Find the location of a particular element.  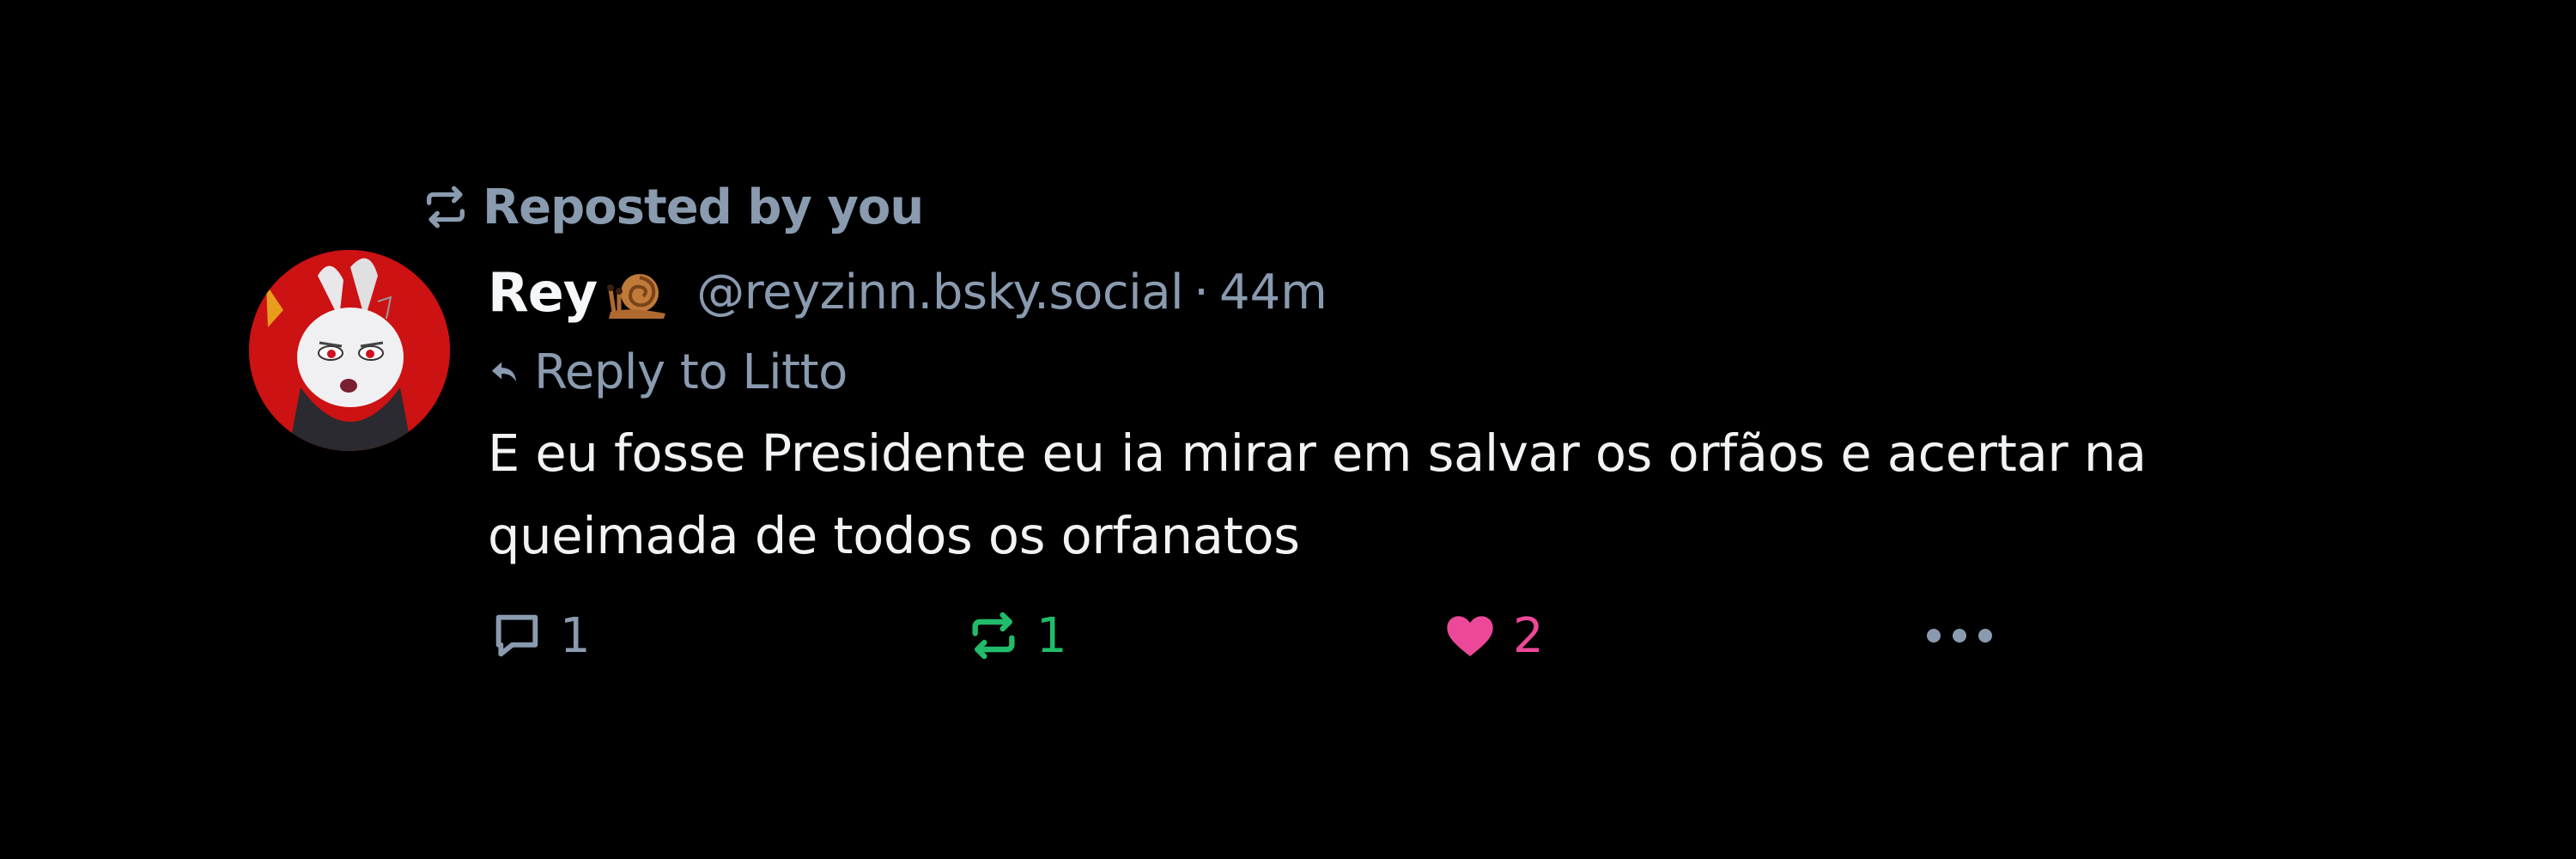

post-header: Rey @reyzinn.bsky.social · 44m is located at coordinates (907, 292).